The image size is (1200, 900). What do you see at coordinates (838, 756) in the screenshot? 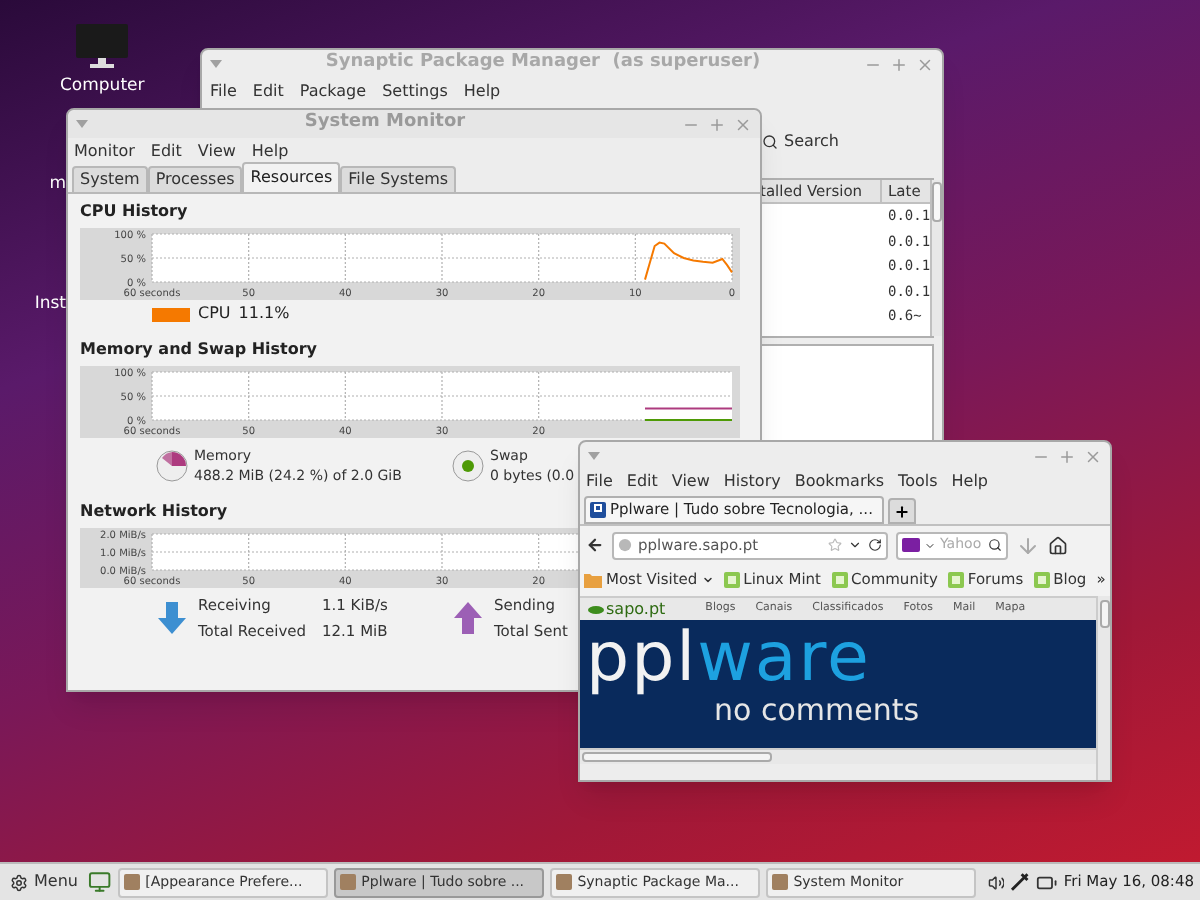
I see `horizontal-scrollbar` at bounding box center [838, 756].